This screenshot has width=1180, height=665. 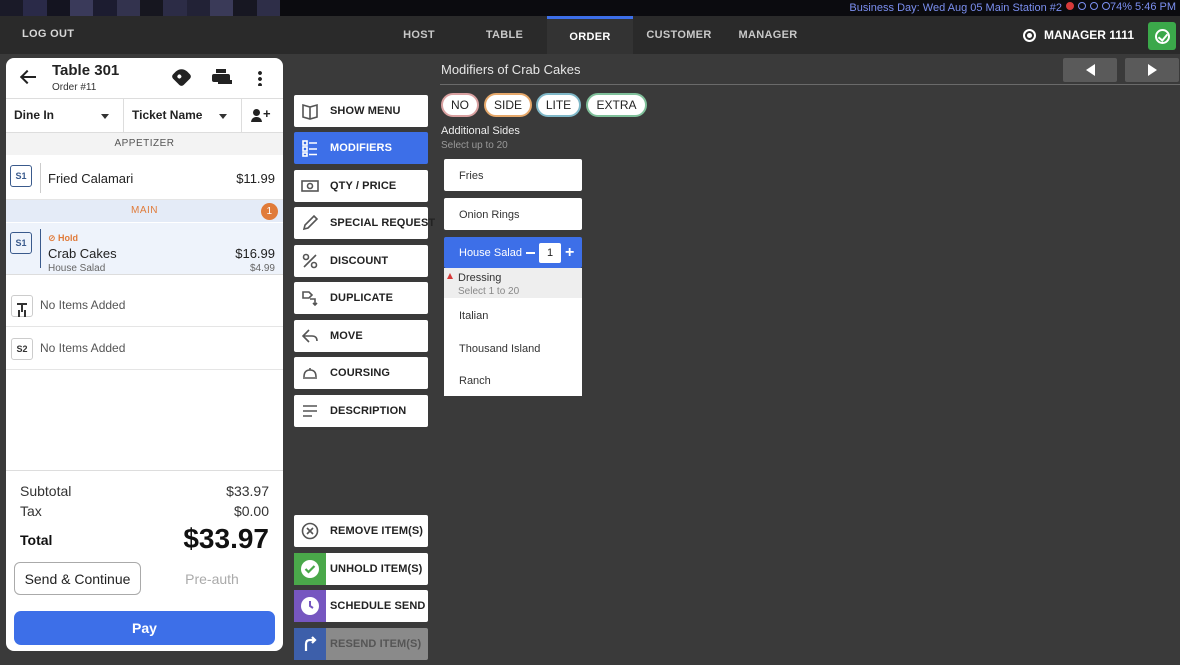 I want to click on alert-icon, so click(x=1070, y=6).